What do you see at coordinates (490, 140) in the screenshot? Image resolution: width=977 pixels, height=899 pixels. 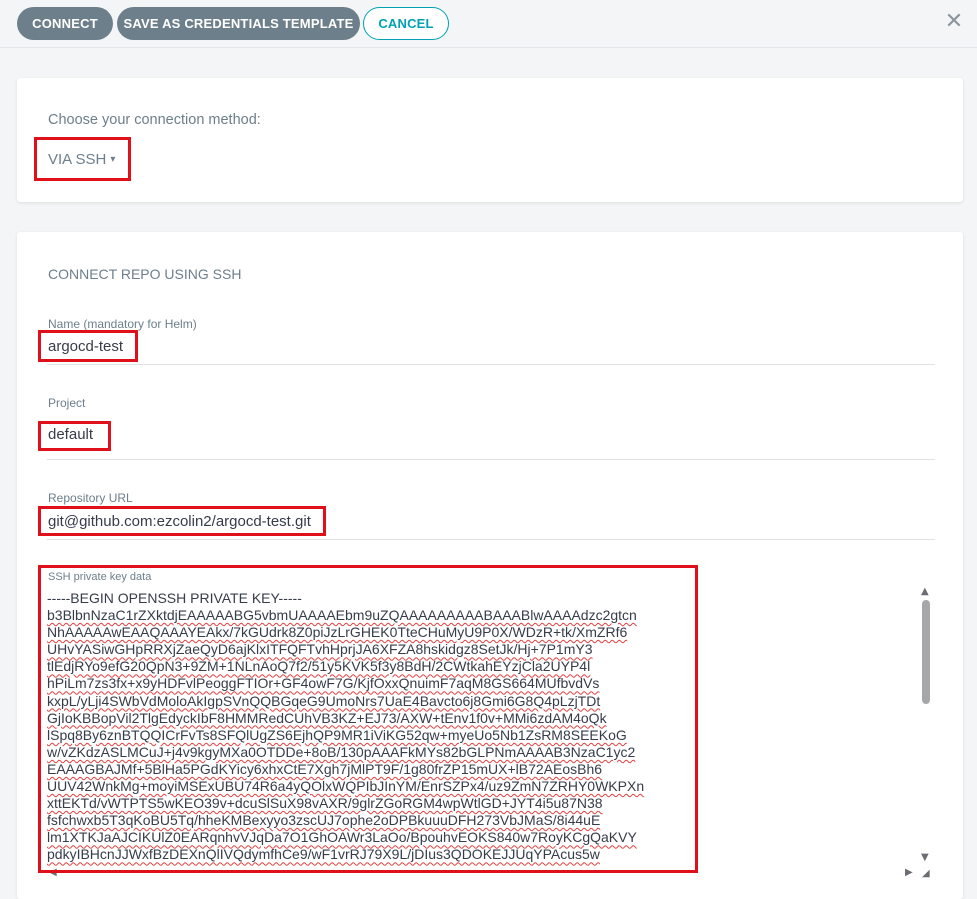 I see `connection-method-card` at bounding box center [490, 140].